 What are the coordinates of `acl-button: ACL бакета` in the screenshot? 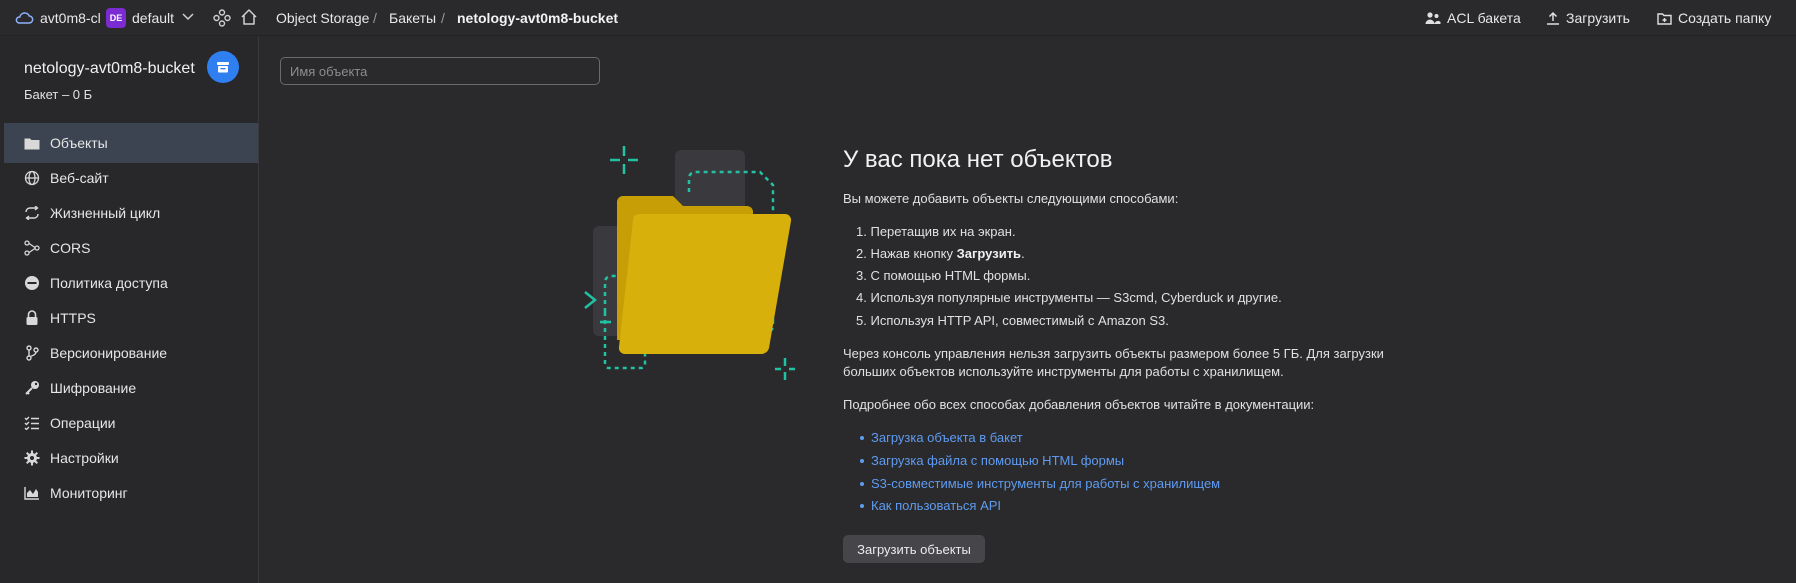 It's located at (1473, 18).